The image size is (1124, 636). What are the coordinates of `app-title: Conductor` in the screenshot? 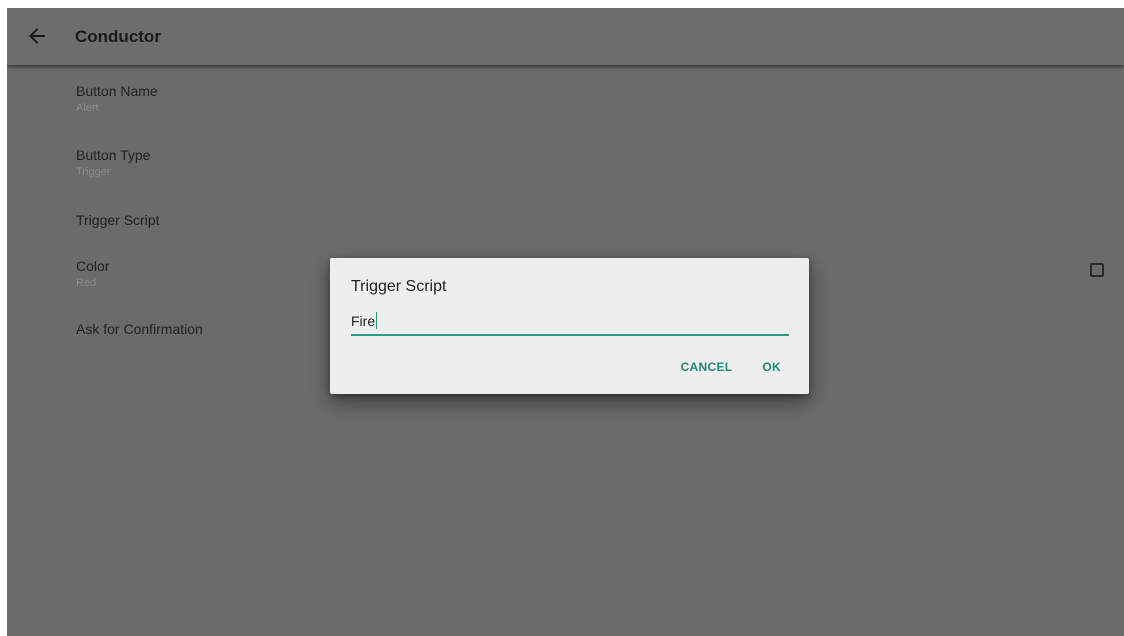 It's located at (118, 36).